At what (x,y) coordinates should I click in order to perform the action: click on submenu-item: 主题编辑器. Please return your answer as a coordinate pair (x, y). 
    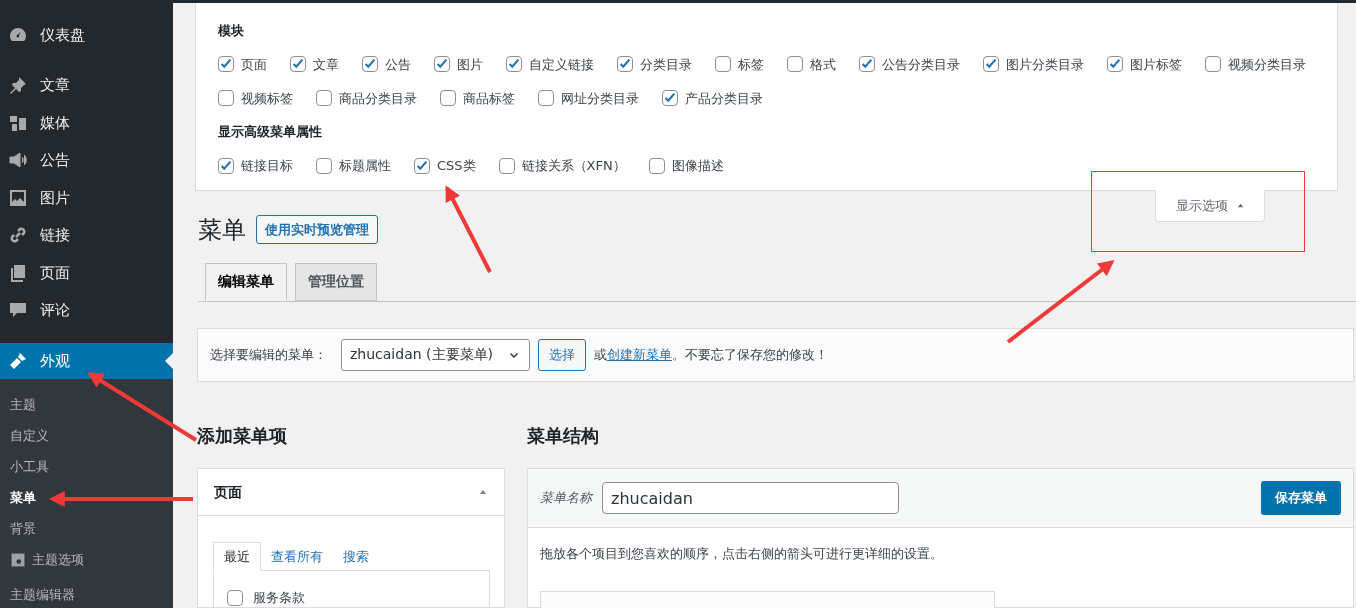
    Looking at the image, I should click on (86, 593).